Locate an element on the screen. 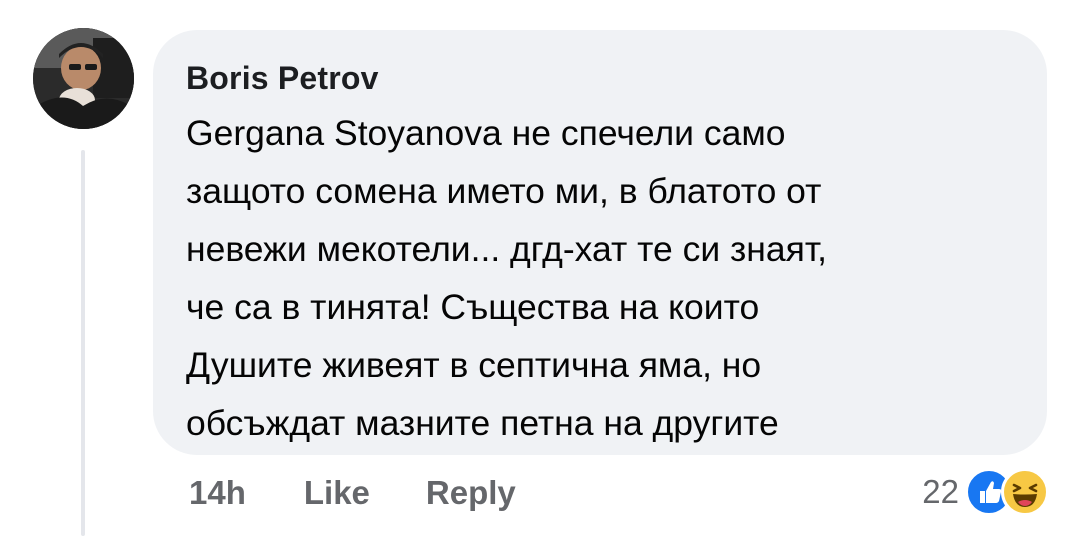 Image resolution: width=1079 pixels, height=536 pixels. comment-timestamp: 14h is located at coordinates (217, 493).